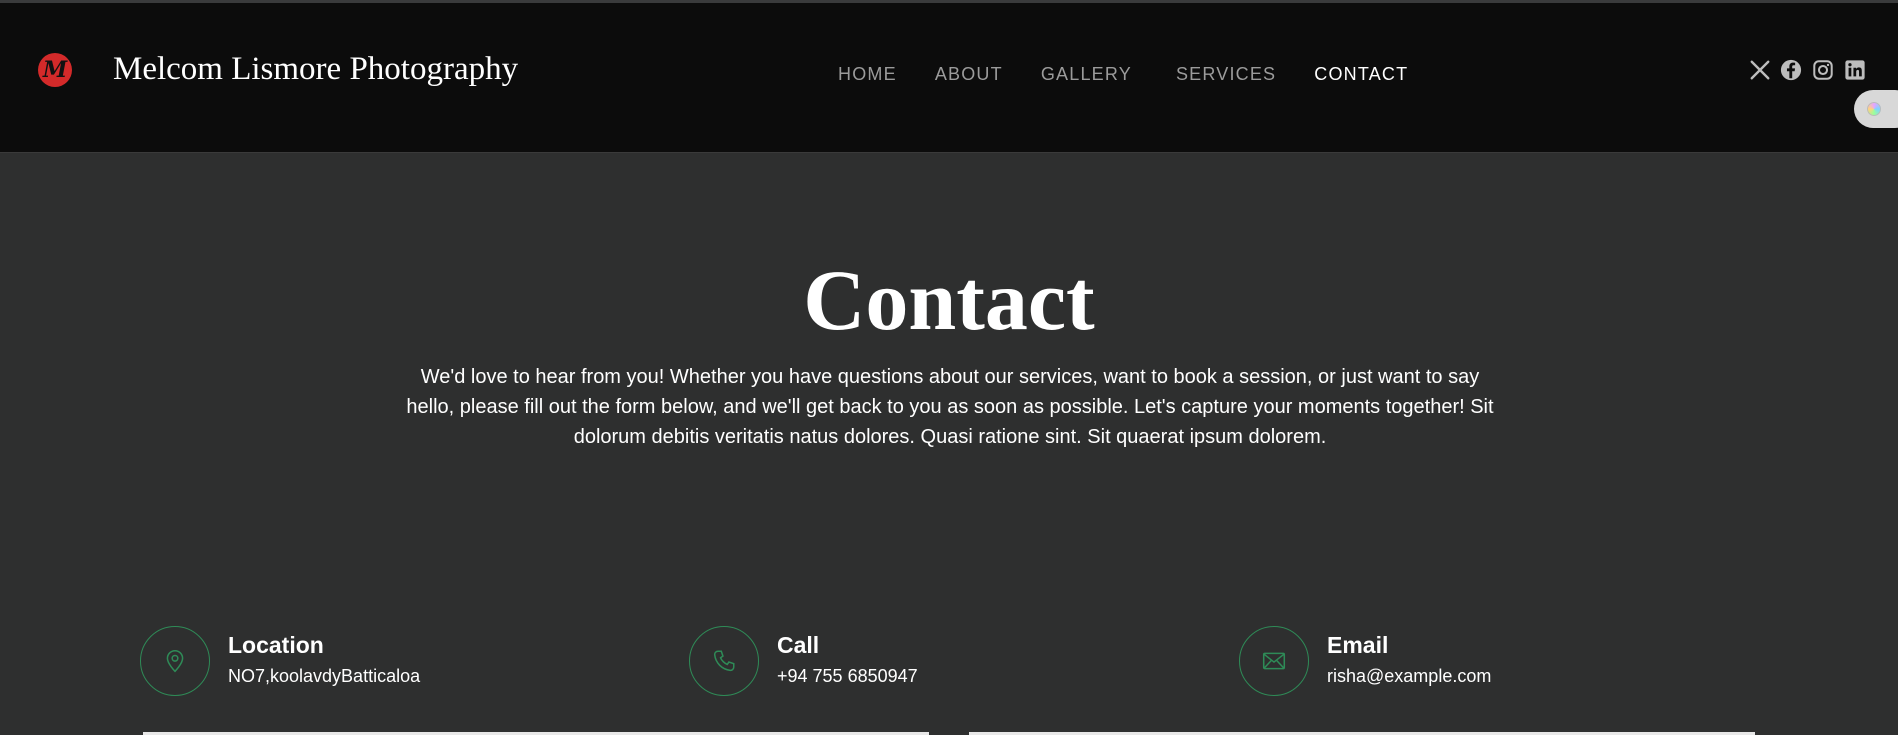 Image resolution: width=1898 pixels, height=735 pixels. Describe the element at coordinates (867, 74) in the screenshot. I see `nav-home: HOME` at that location.